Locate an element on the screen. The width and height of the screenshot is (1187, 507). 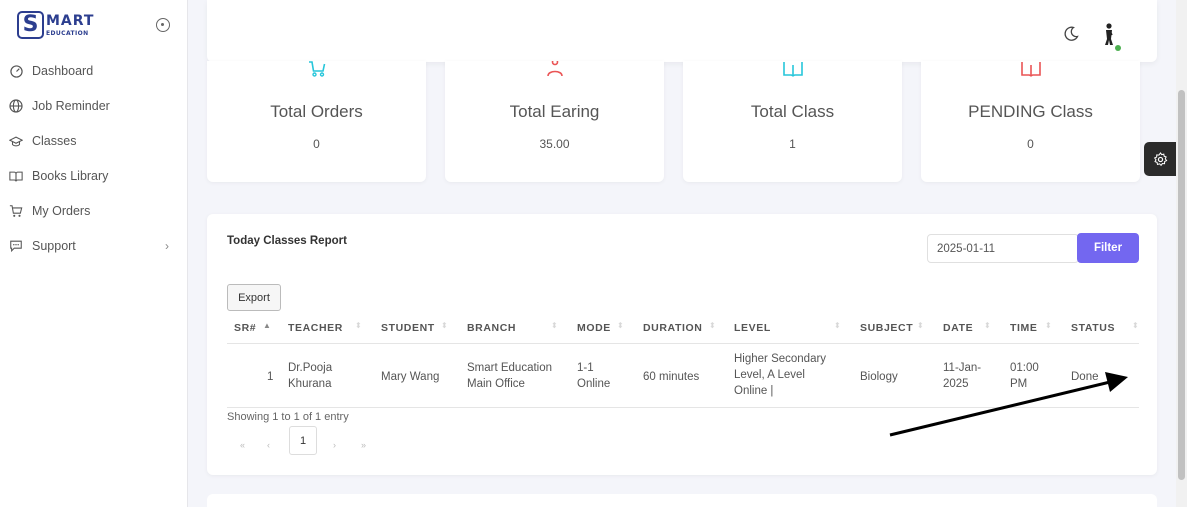
stat-title: PENDING Class is located at coordinates (1030, 111).